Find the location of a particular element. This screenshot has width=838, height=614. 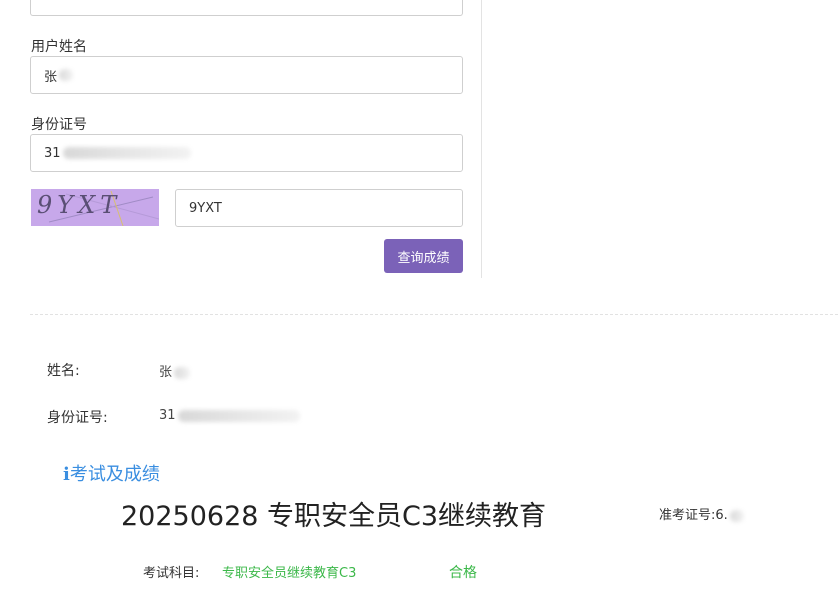

subject-value: 专职安全员继续教育C3 is located at coordinates (289, 573).